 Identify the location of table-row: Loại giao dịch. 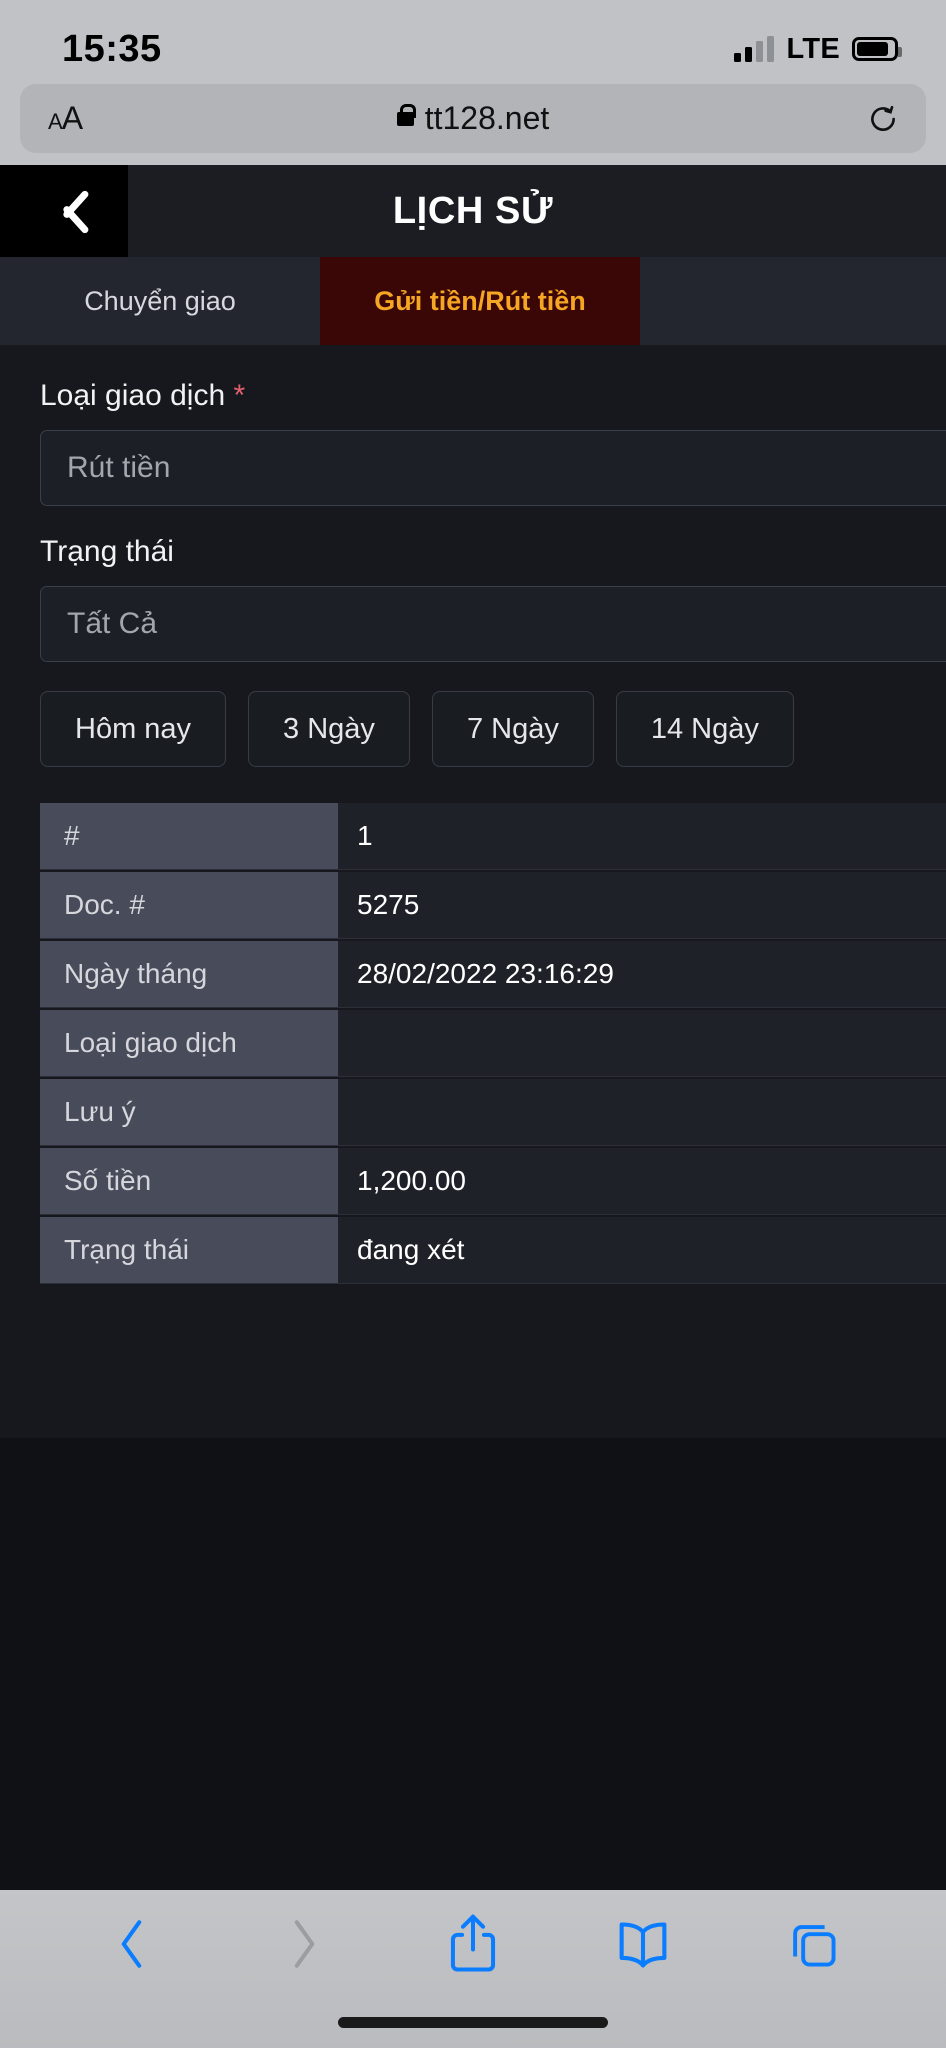
(493, 1043).